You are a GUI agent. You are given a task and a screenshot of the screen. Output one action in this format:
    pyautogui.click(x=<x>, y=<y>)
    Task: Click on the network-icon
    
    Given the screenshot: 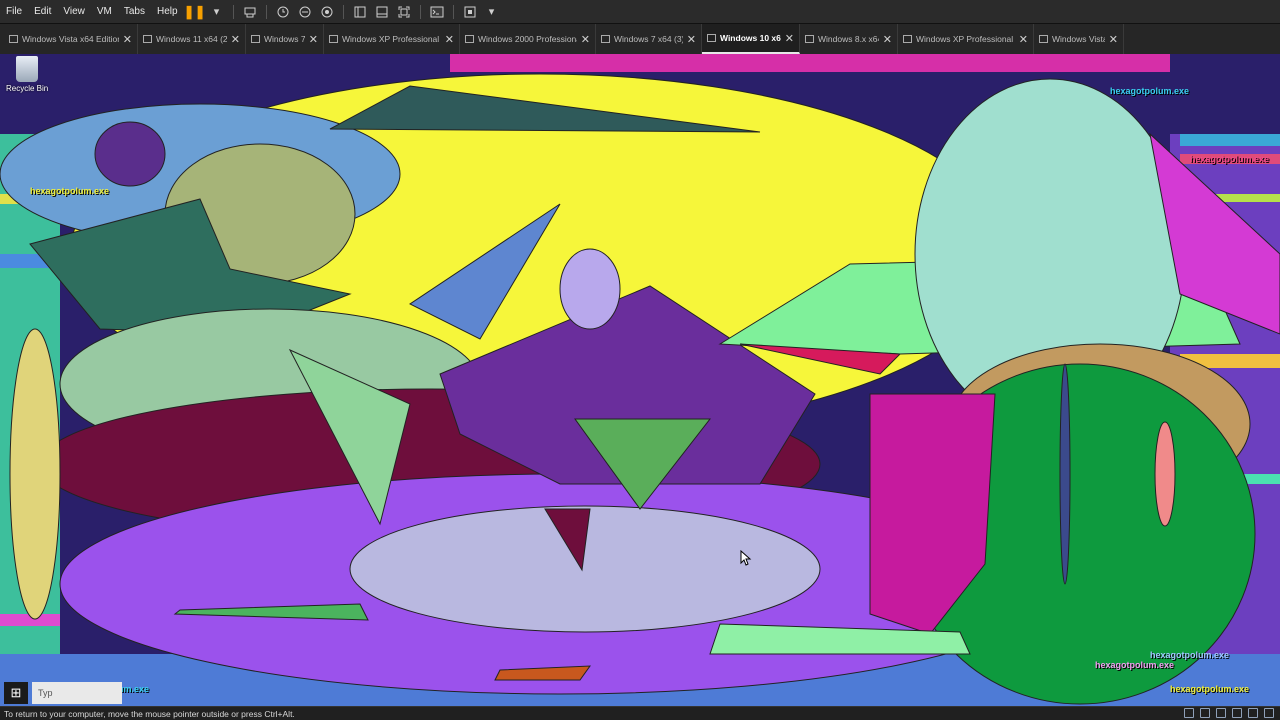 What is the action you would take?
    pyautogui.click(x=1205, y=713)
    